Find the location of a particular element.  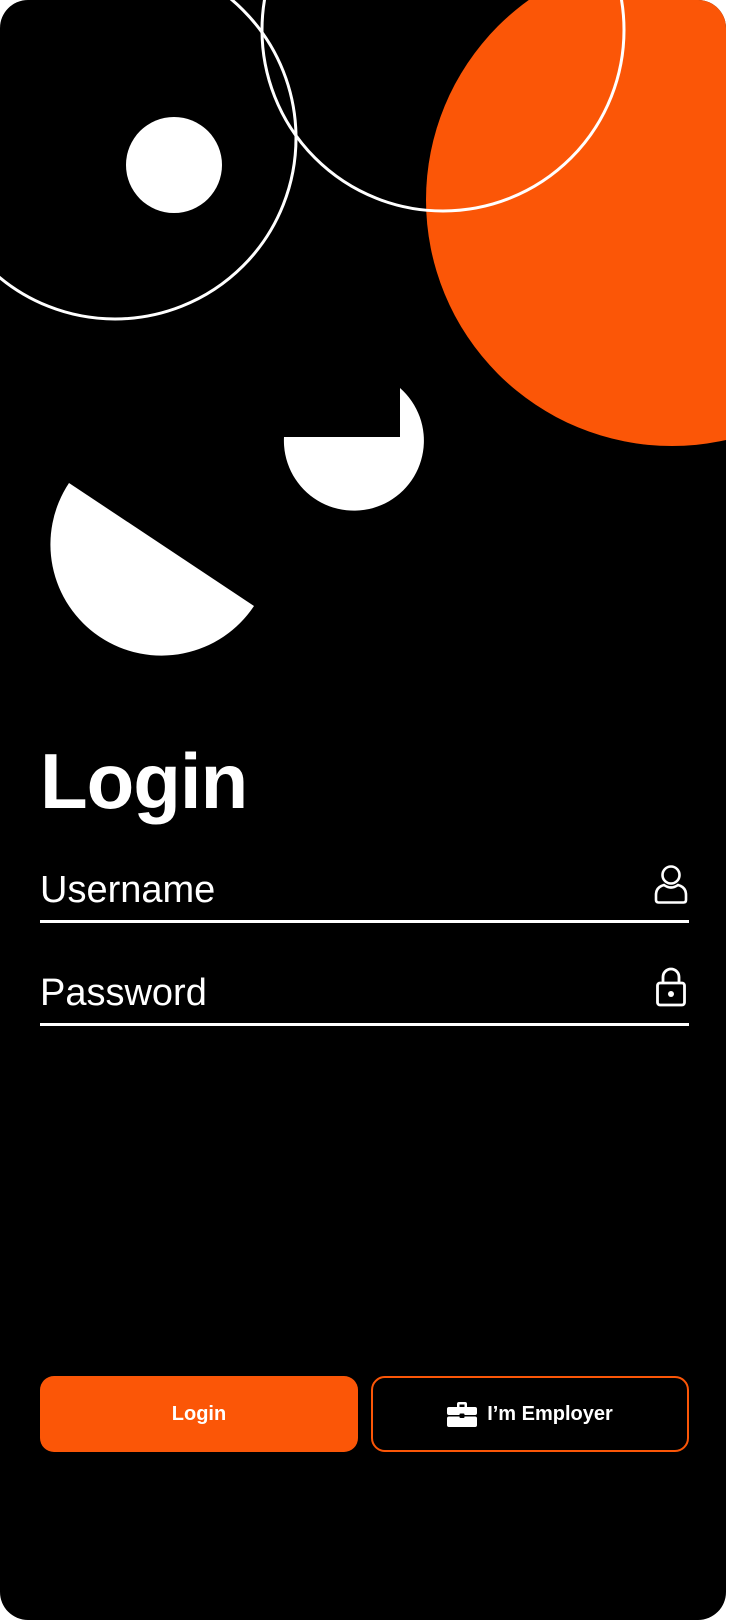

orange-circle-shape is located at coordinates (576, 223).